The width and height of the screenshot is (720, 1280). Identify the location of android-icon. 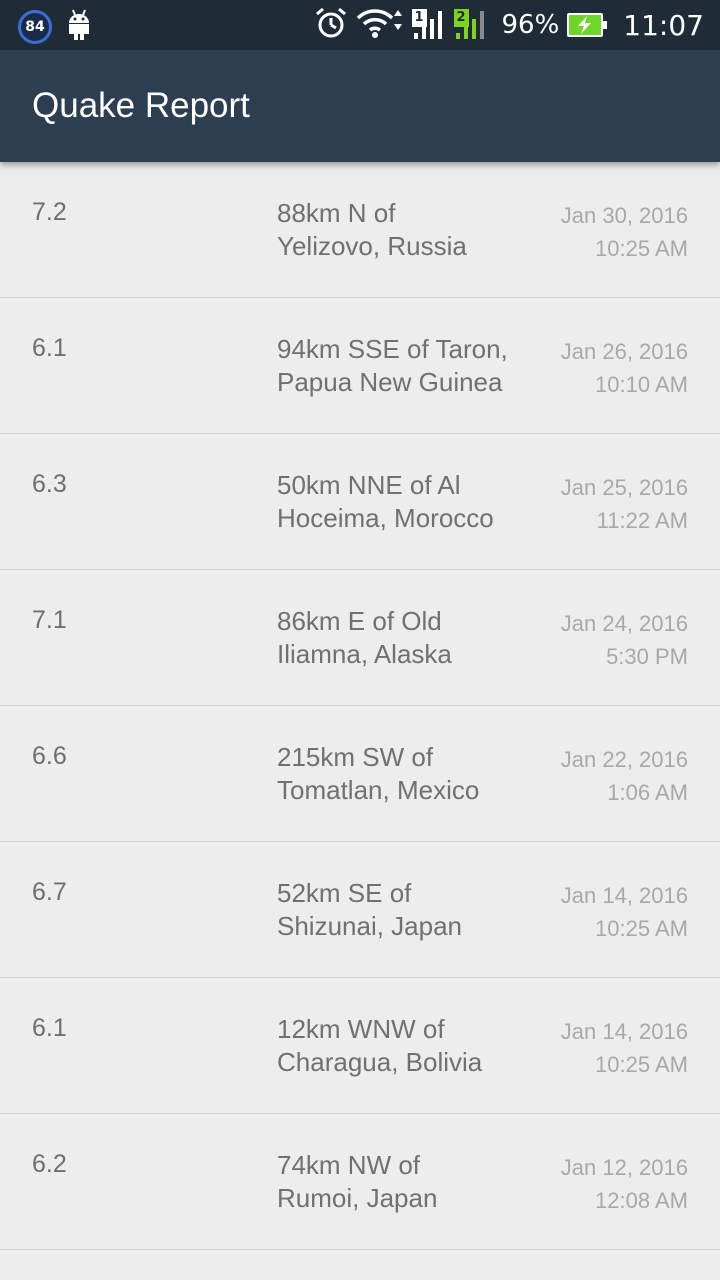
(79, 27).